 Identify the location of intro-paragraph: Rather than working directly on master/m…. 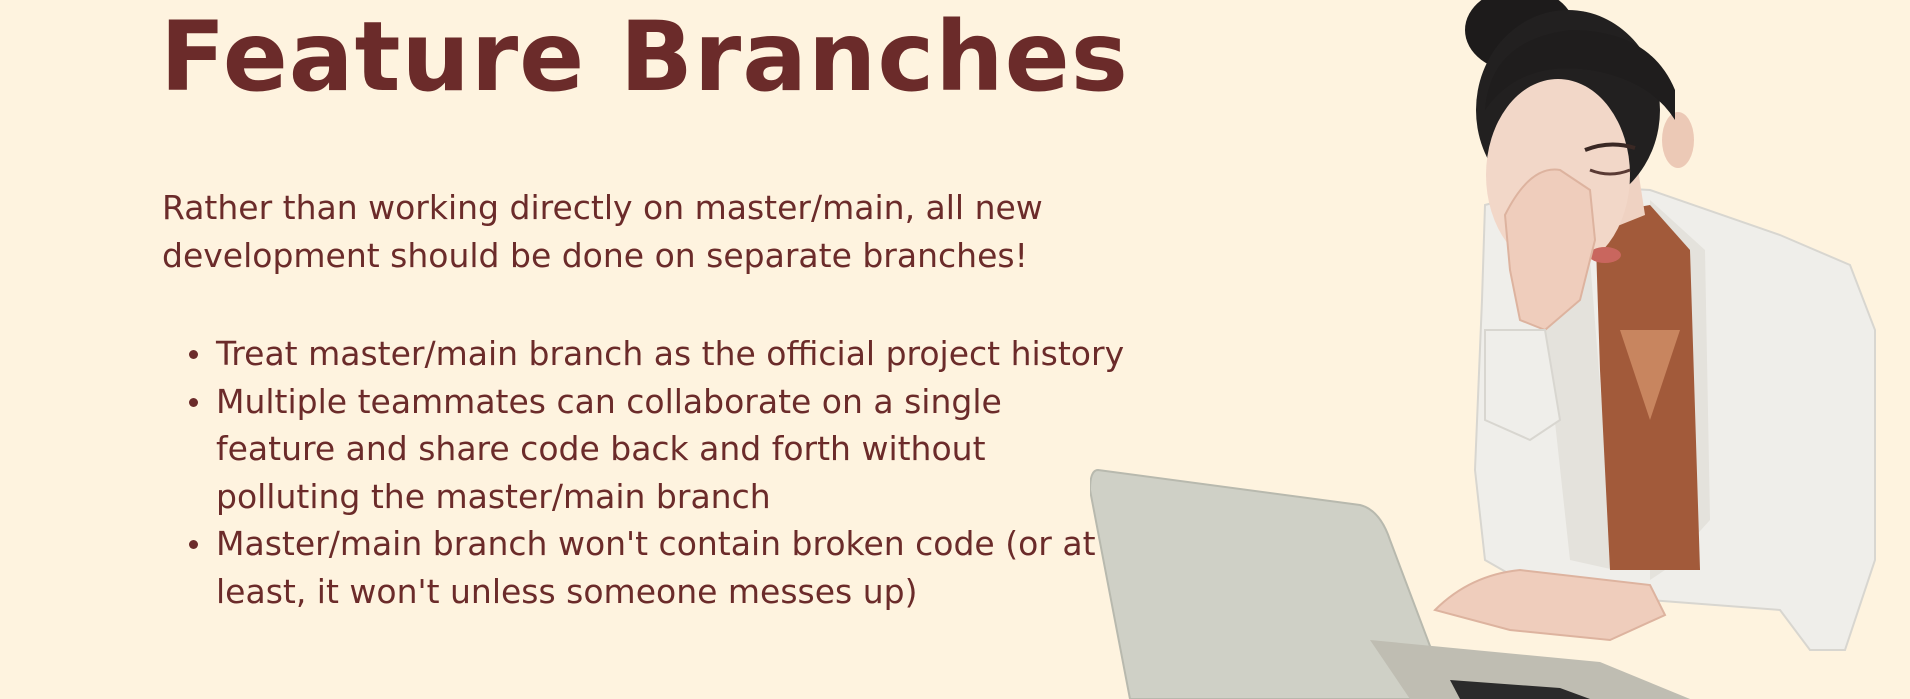
(612, 232).